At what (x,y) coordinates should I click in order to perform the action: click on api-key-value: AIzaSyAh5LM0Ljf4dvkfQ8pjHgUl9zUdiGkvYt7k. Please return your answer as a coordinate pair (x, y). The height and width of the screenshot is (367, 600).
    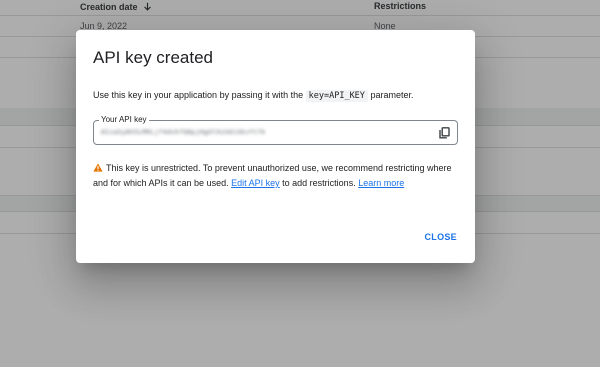
    Looking at the image, I should click on (183, 132).